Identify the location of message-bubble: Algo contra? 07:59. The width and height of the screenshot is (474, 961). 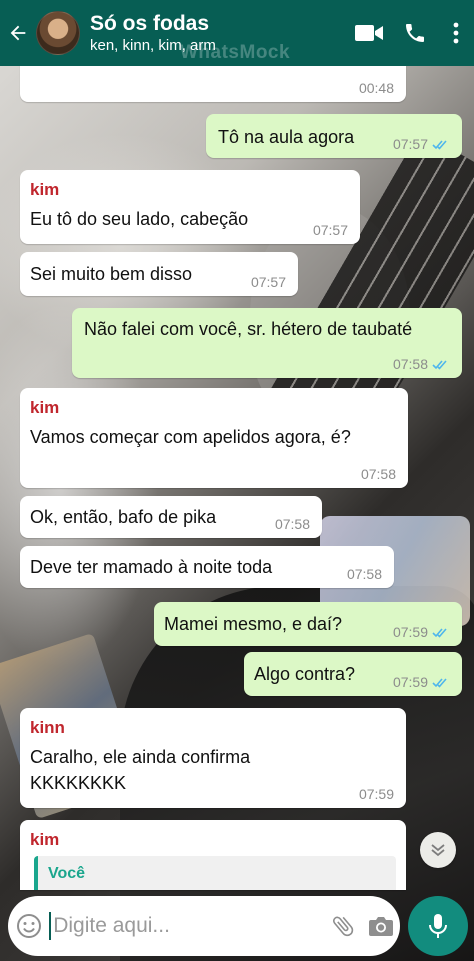
(353, 674).